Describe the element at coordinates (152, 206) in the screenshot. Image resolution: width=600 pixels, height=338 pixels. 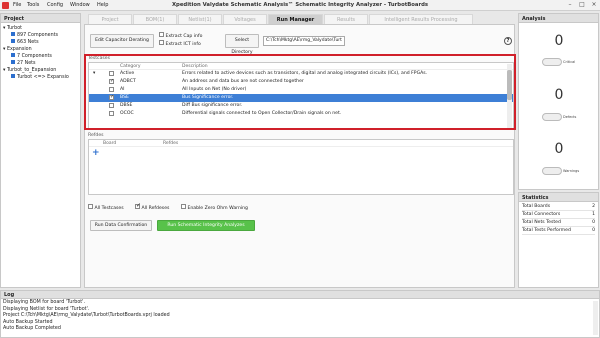
I see `all-refdes-option: ✓ All Refdeses` at that location.